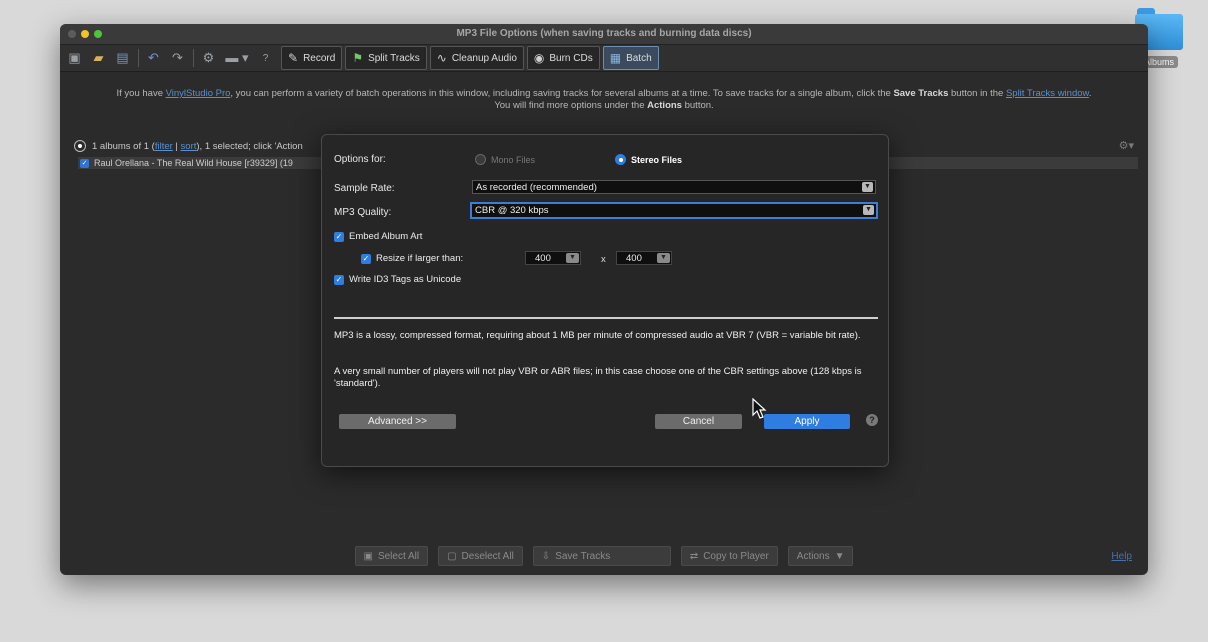 The image size is (1208, 642). What do you see at coordinates (697, 105) in the screenshot?
I see `banner-text: button.` at bounding box center [697, 105].